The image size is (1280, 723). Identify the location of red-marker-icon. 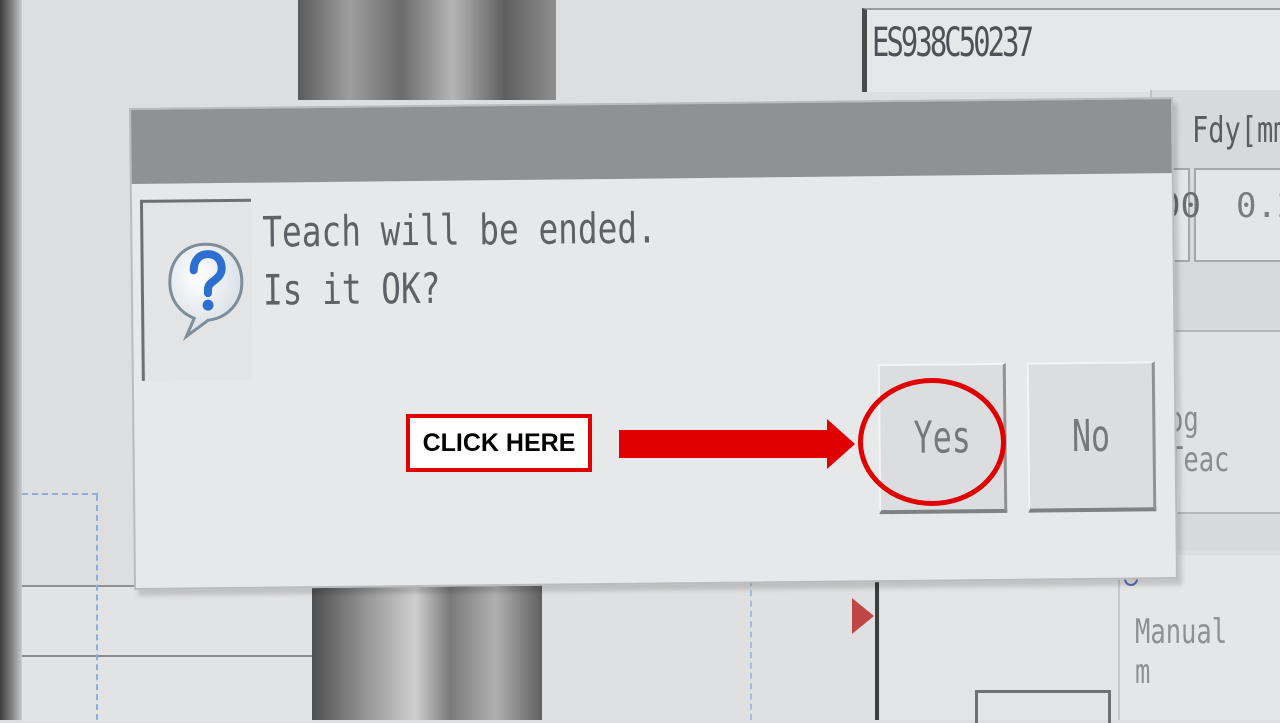
(863, 616).